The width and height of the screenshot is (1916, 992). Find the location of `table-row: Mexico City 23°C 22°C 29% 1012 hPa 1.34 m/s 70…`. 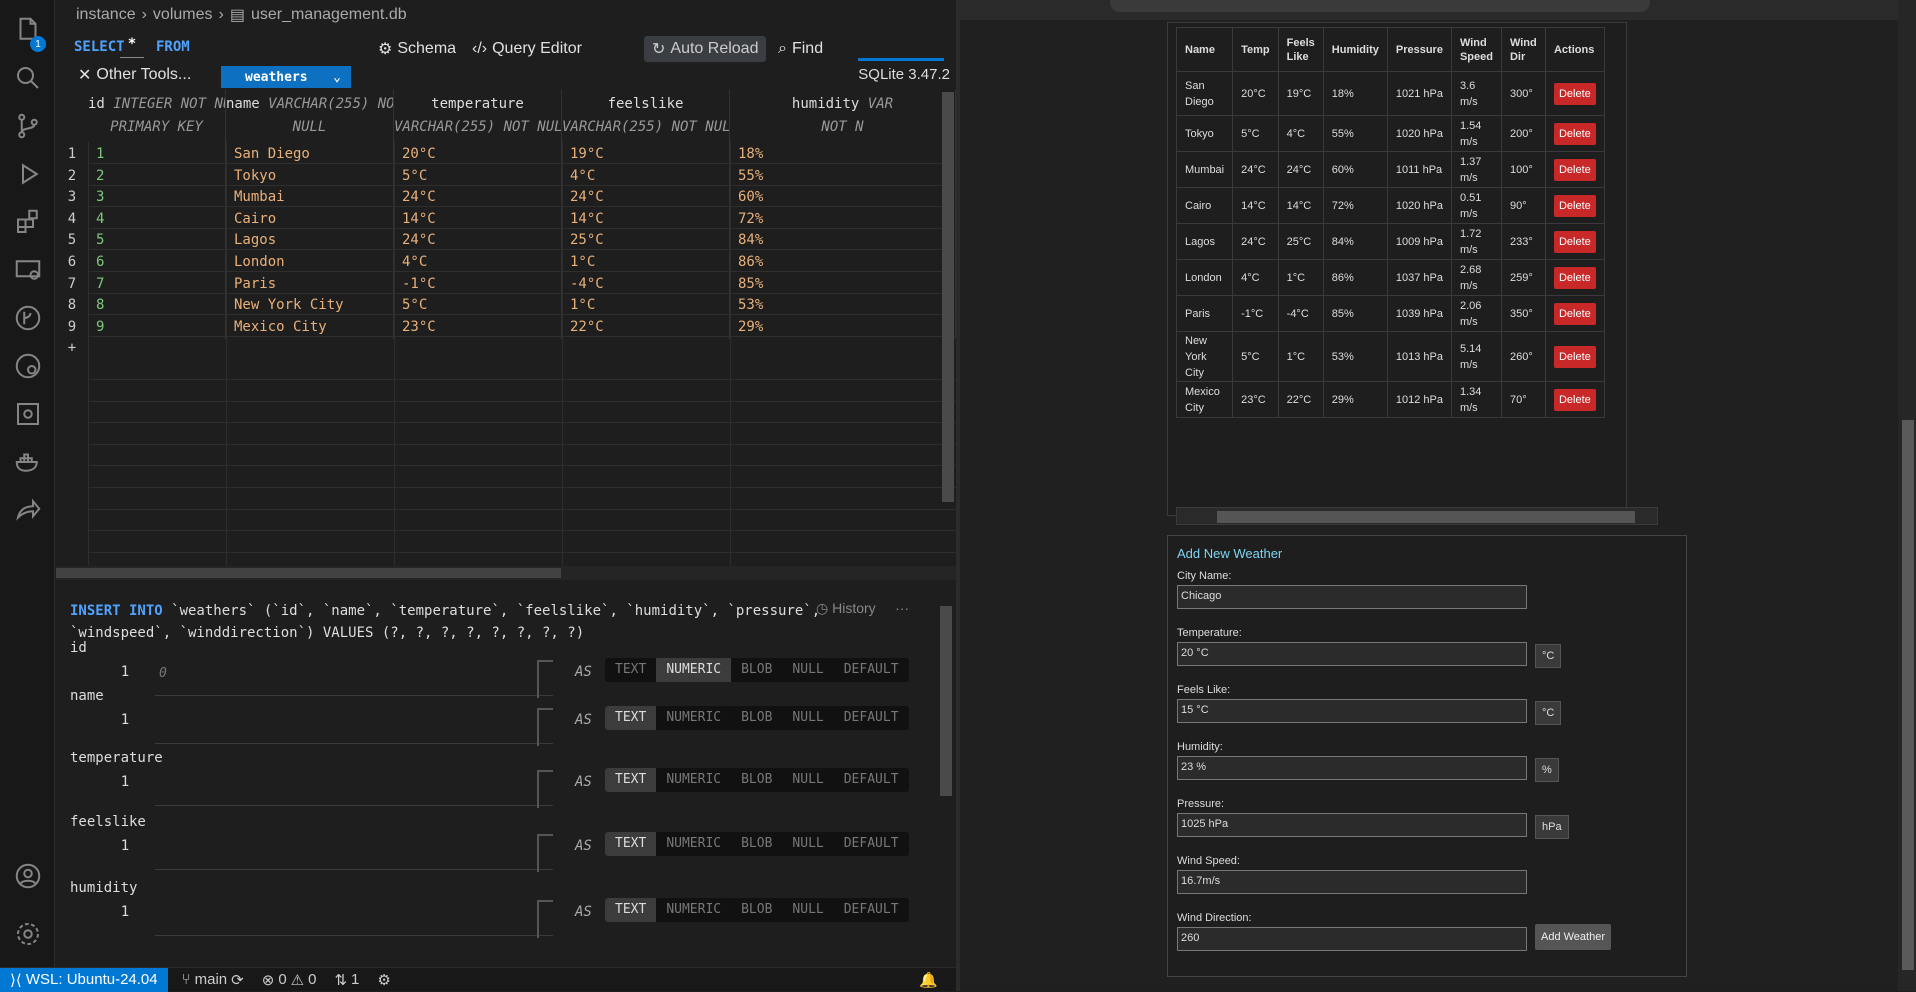

table-row: Mexico City 23°C 22°C 29% 1012 hPa 1.34 m/s 70… is located at coordinates (1390, 399).